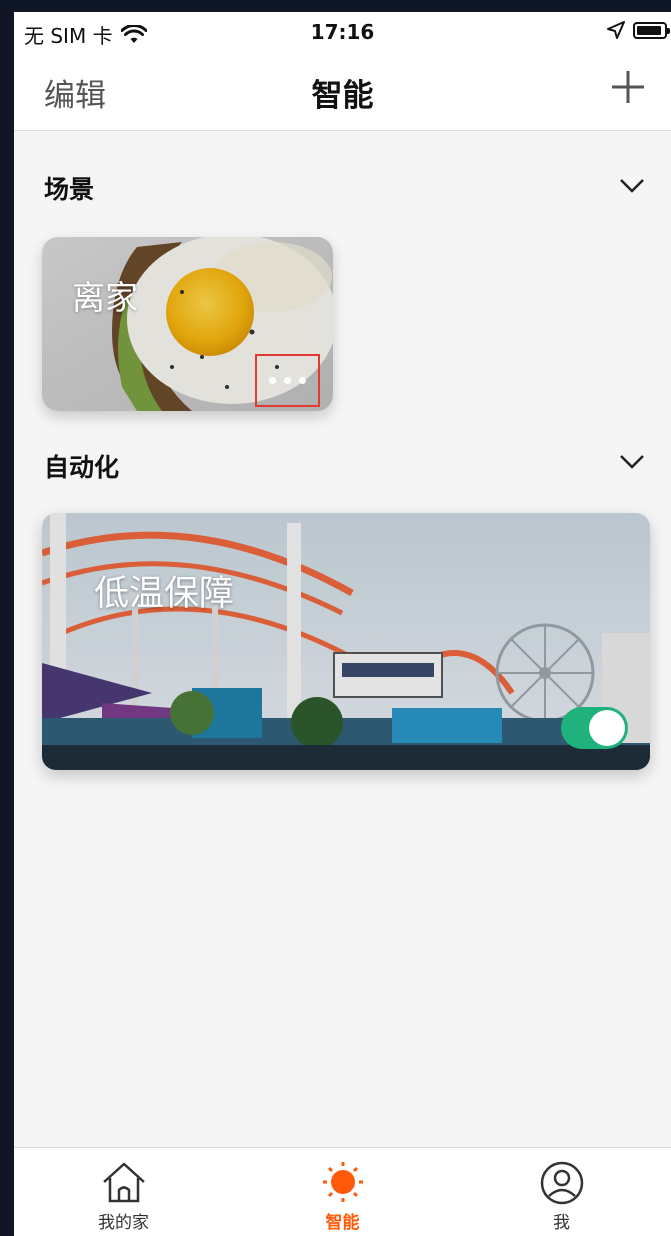 The image size is (671, 1236). What do you see at coordinates (105, 297) in the screenshot?
I see `scene-name: 离家` at bounding box center [105, 297].